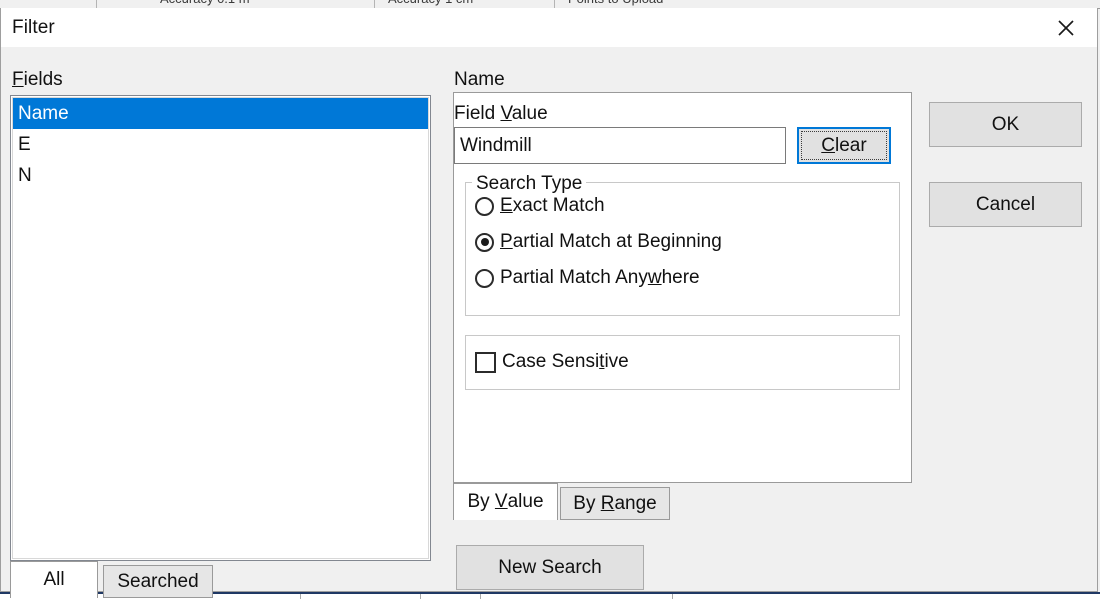 This screenshot has height=599, width=1100. Describe the element at coordinates (205, 3) in the screenshot. I see `background-header-text-1: Accuracy 0.1 m` at that location.